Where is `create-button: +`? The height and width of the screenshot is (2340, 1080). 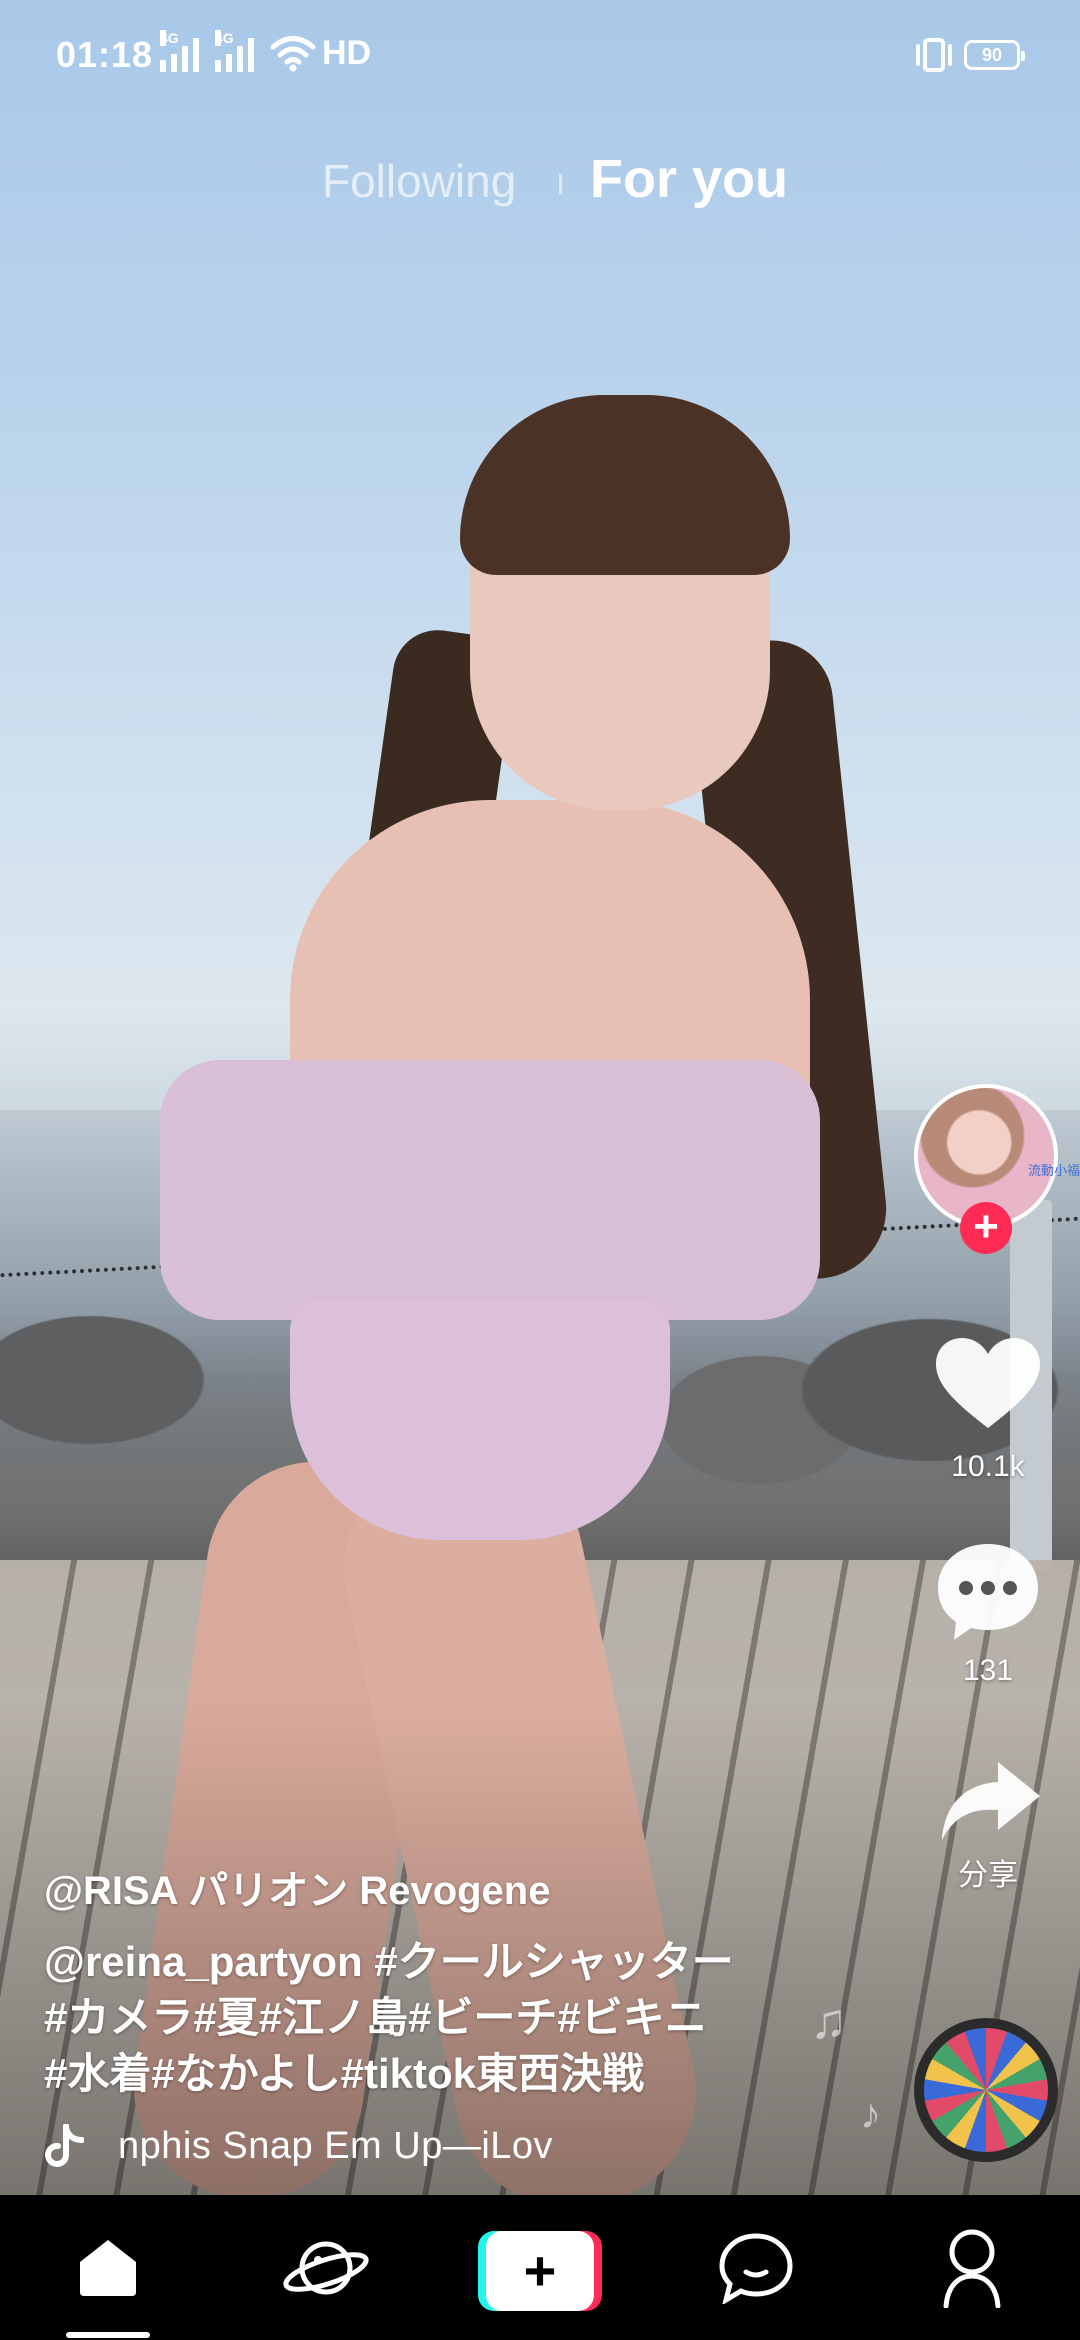 create-button: + is located at coordinates (540, 2271).